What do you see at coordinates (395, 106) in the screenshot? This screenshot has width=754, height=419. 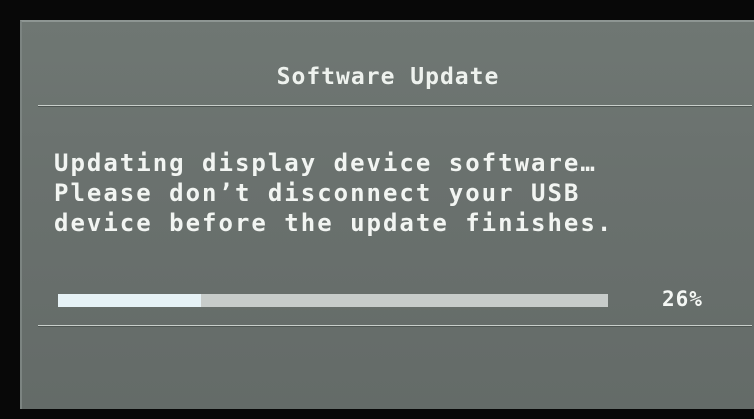 I see `top-divider` at bounding box center [395, 106].